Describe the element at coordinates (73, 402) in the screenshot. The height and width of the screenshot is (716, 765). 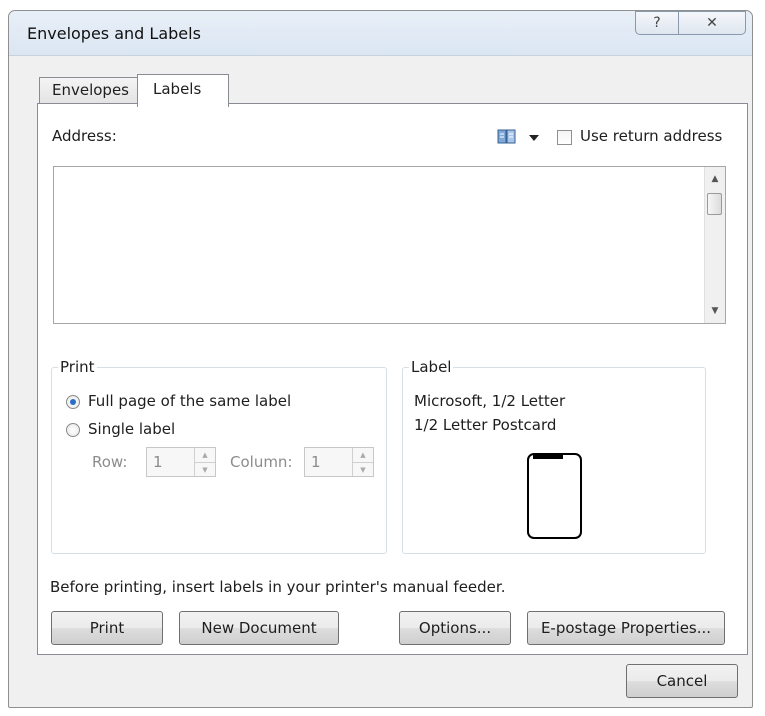
I see `full-page-radio` at that location.